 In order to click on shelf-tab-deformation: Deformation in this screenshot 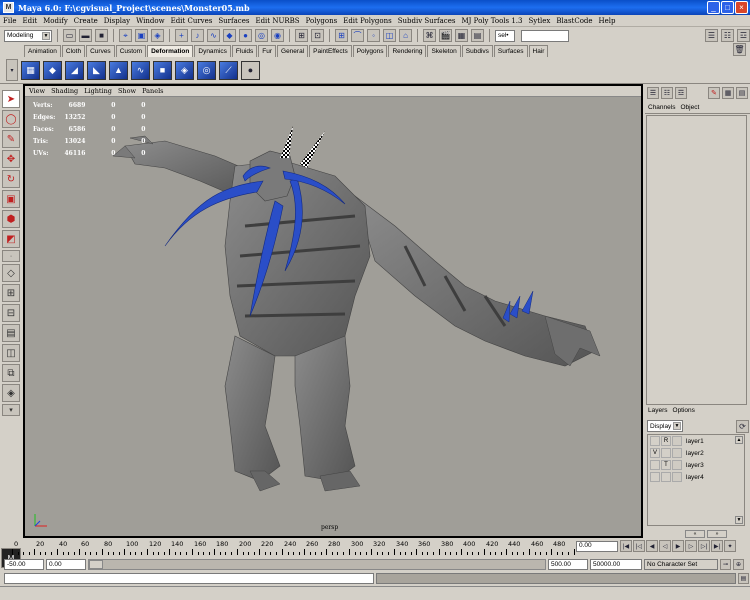, I will do `click(170, 51)`.